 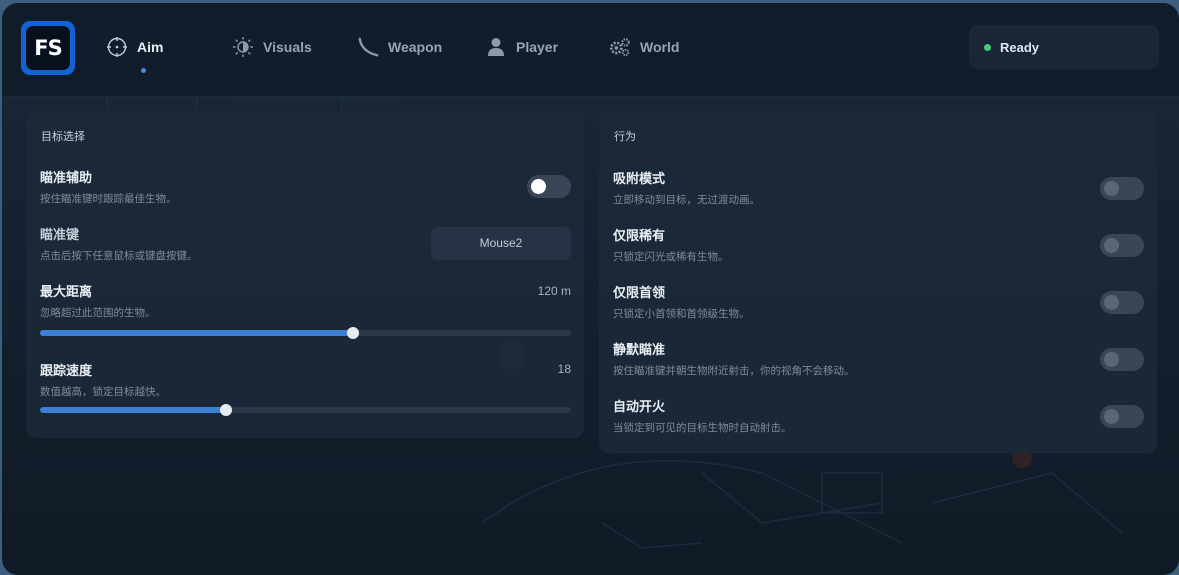 What do you see at coordinates (197, 333) in the screenshot?
I see `max-distance-slider-fill` at bounding box center [197, 333].